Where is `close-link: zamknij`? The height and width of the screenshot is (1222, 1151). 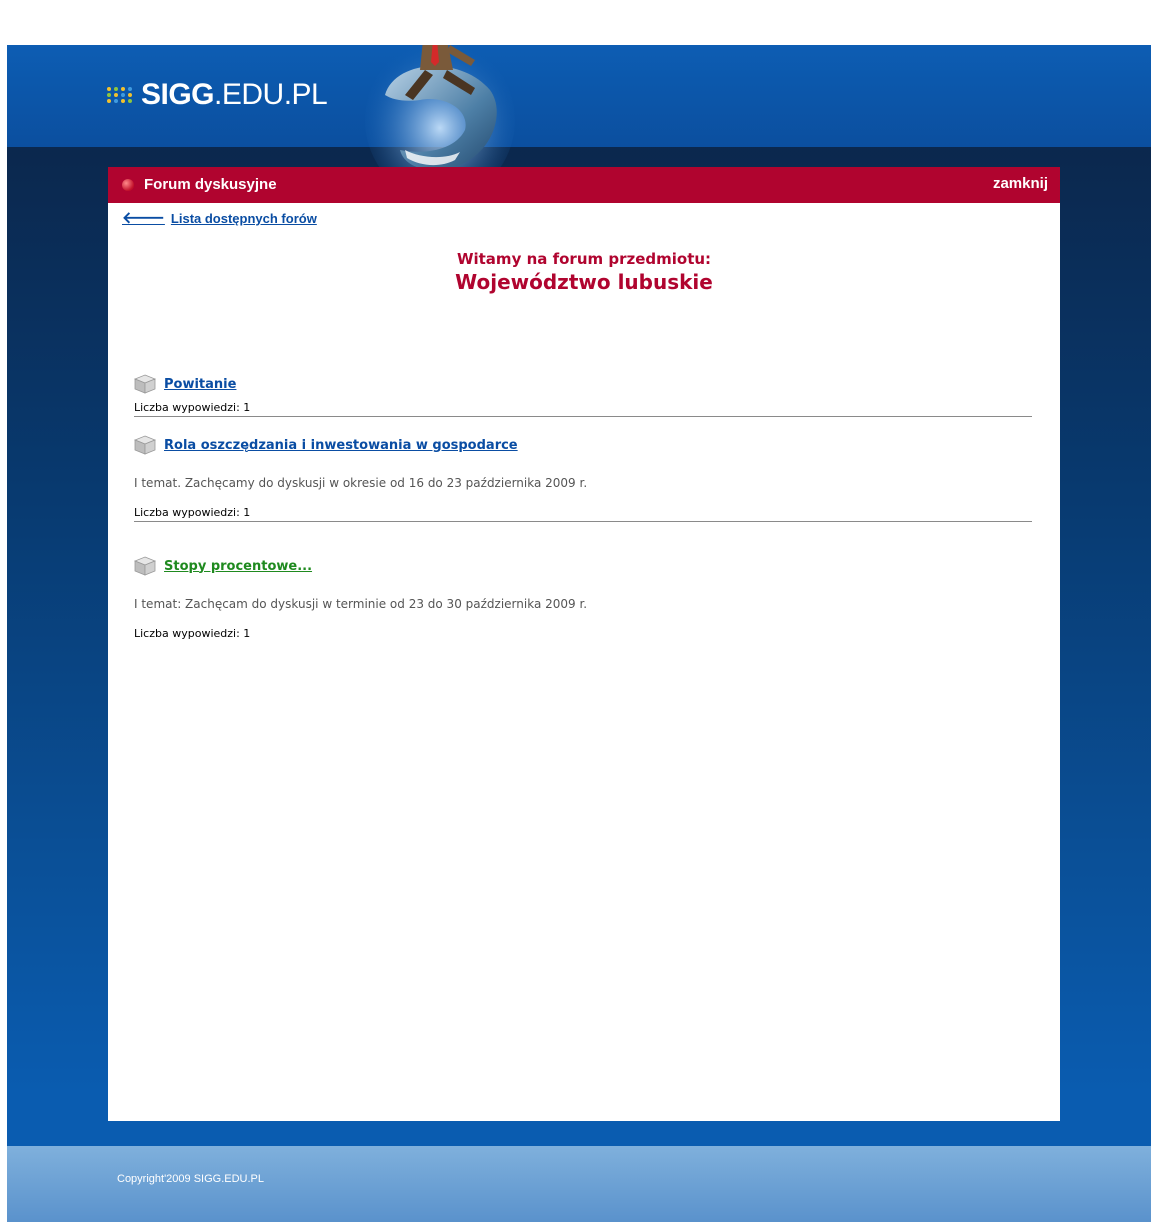
close-link: zamknij is located at coordinates (1020, 183).